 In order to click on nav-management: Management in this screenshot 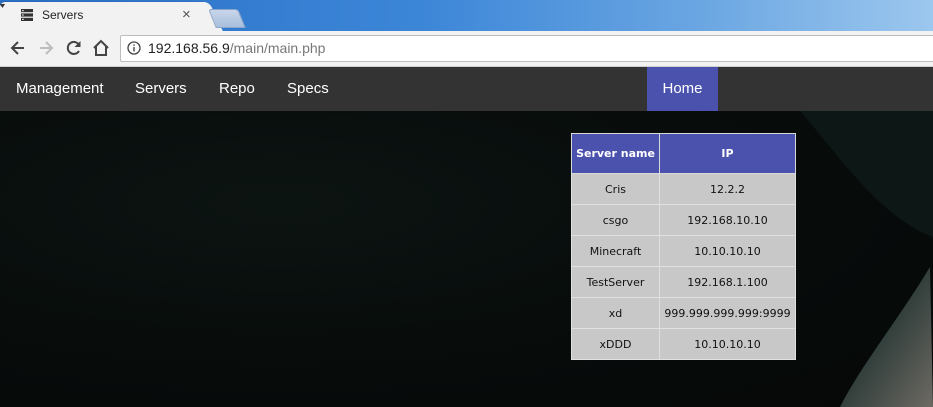, I will do `click(60, 89)`.